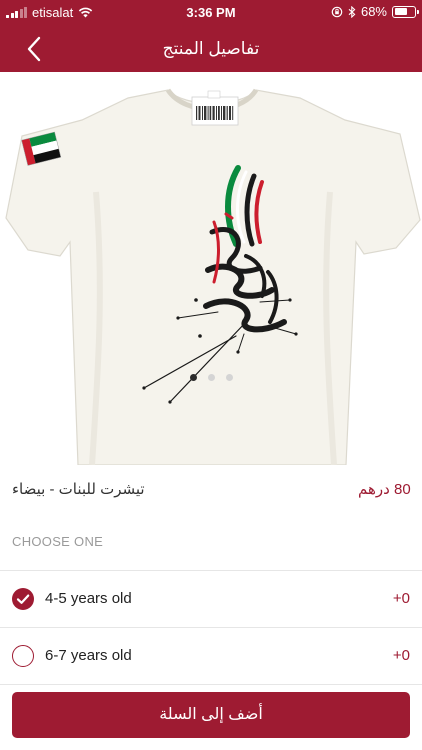  Describe the element at coordinates (211, 490) in the screenshot. I see `product-info: تيشرت للبنات - بيضاء 80 درهم` at that location.